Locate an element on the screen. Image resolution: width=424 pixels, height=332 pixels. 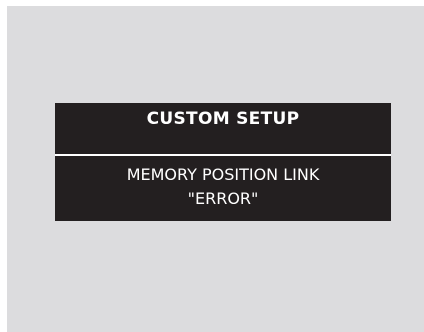
panel-title: CUSTOM SETUP is located at coordinates (223, 119).